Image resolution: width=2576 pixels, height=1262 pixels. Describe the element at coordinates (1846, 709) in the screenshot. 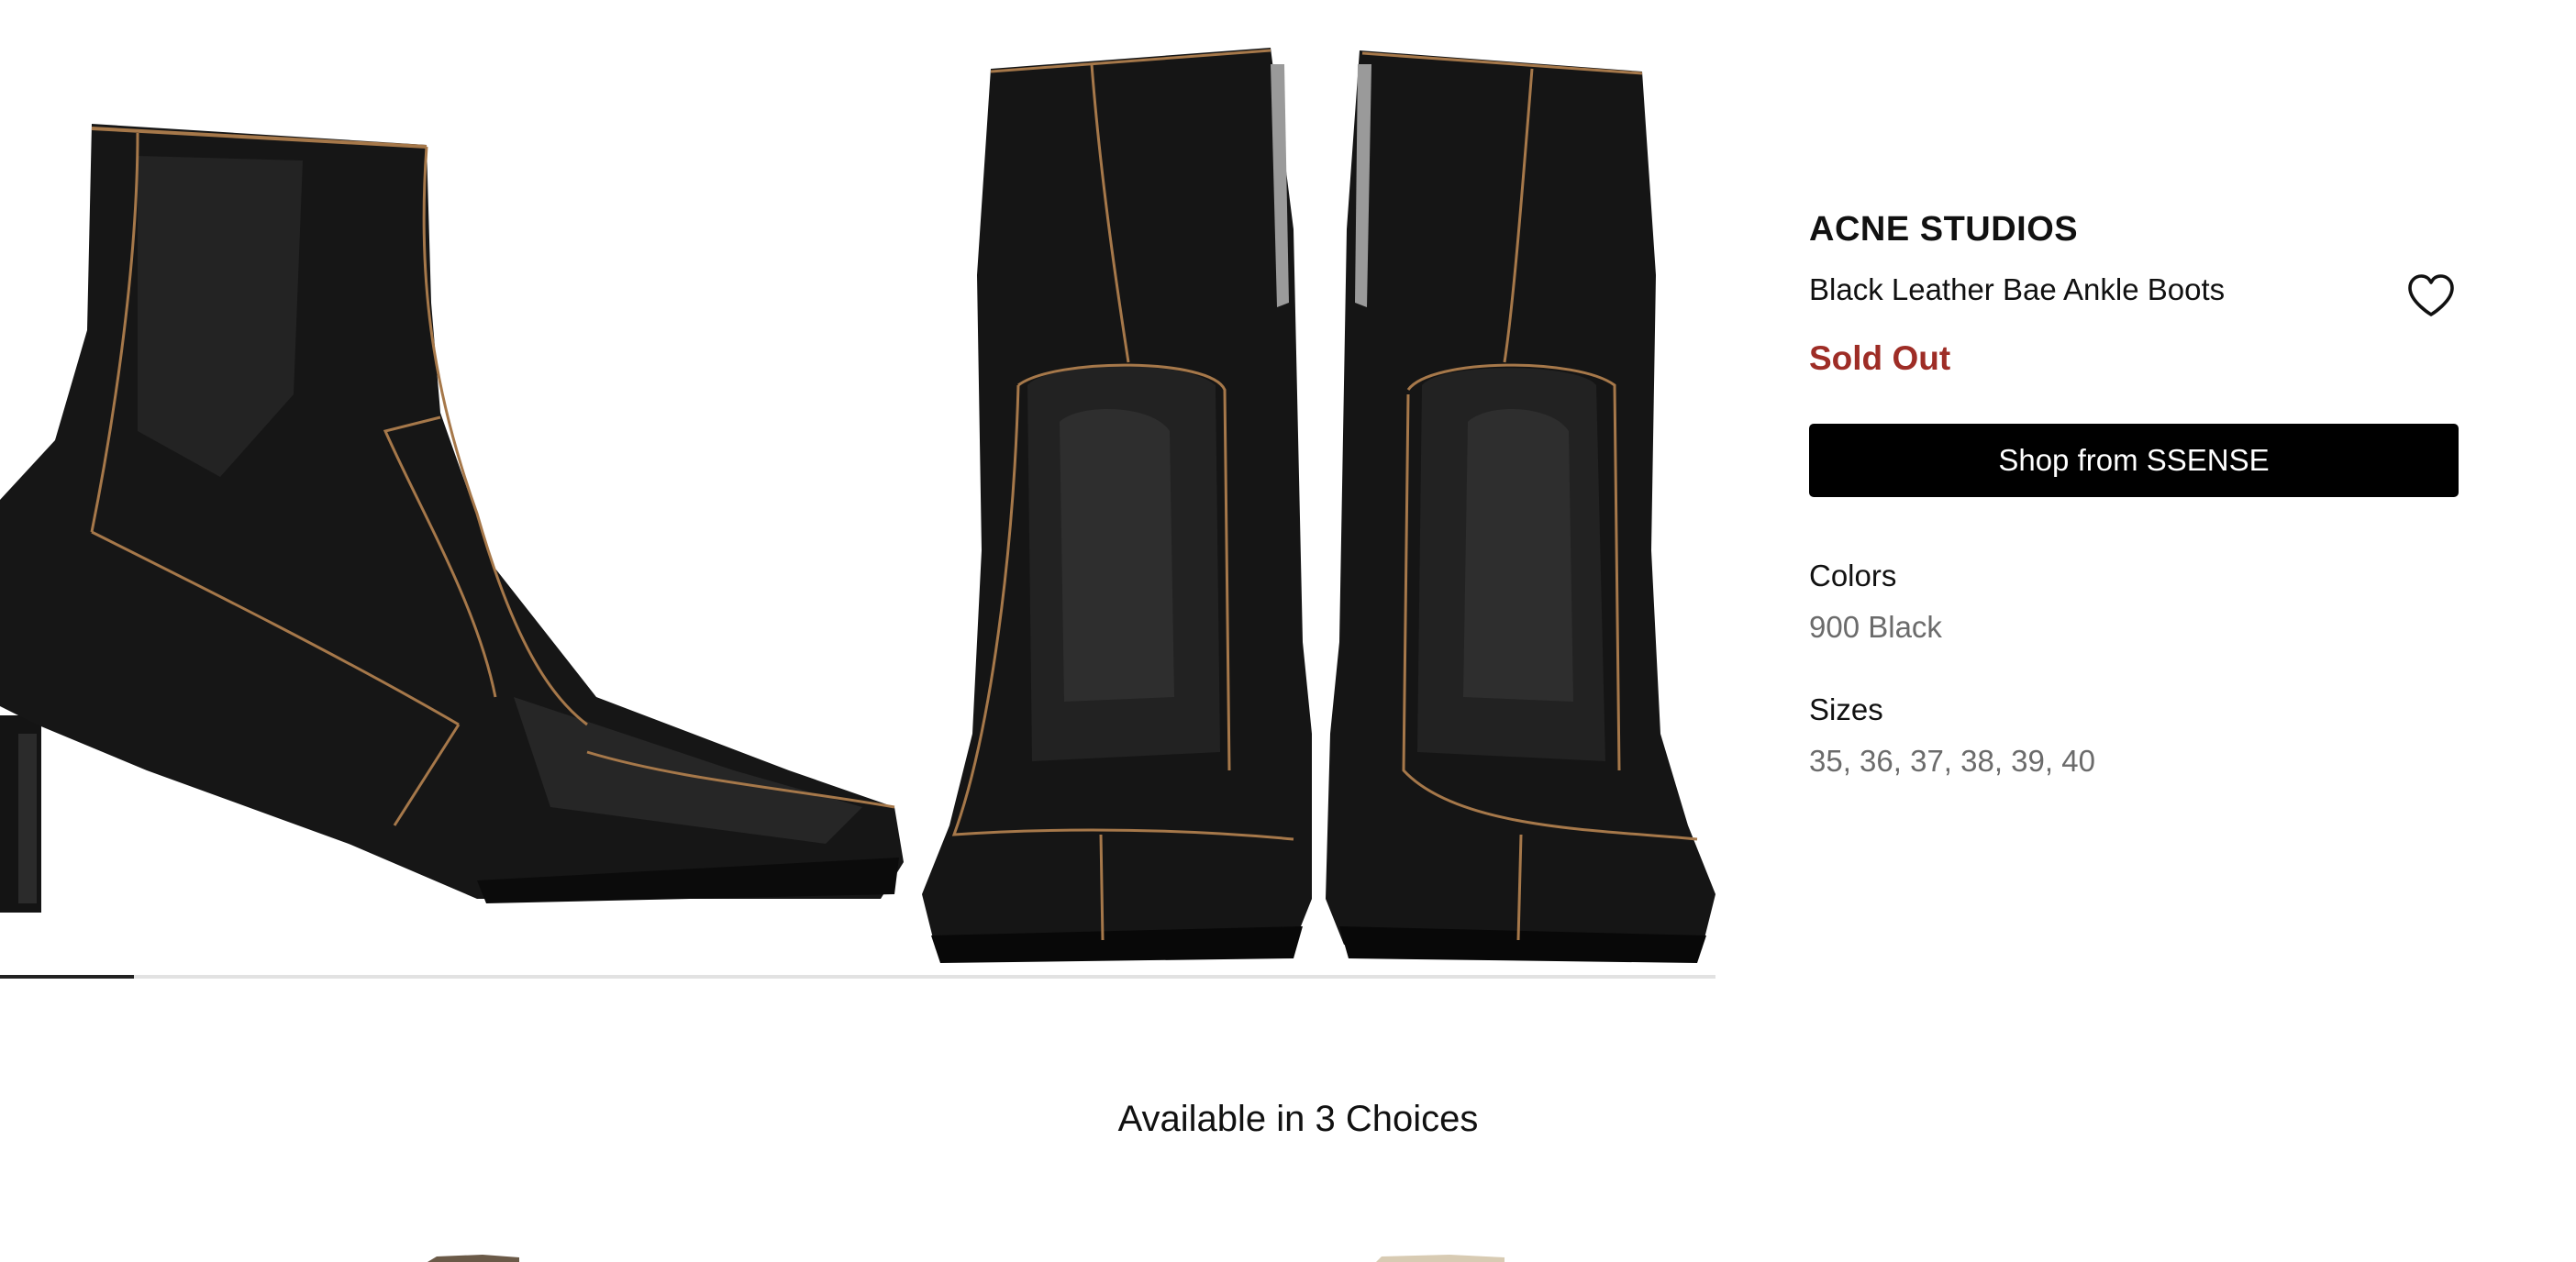

I see `sizes-label: Sizes` at that location.